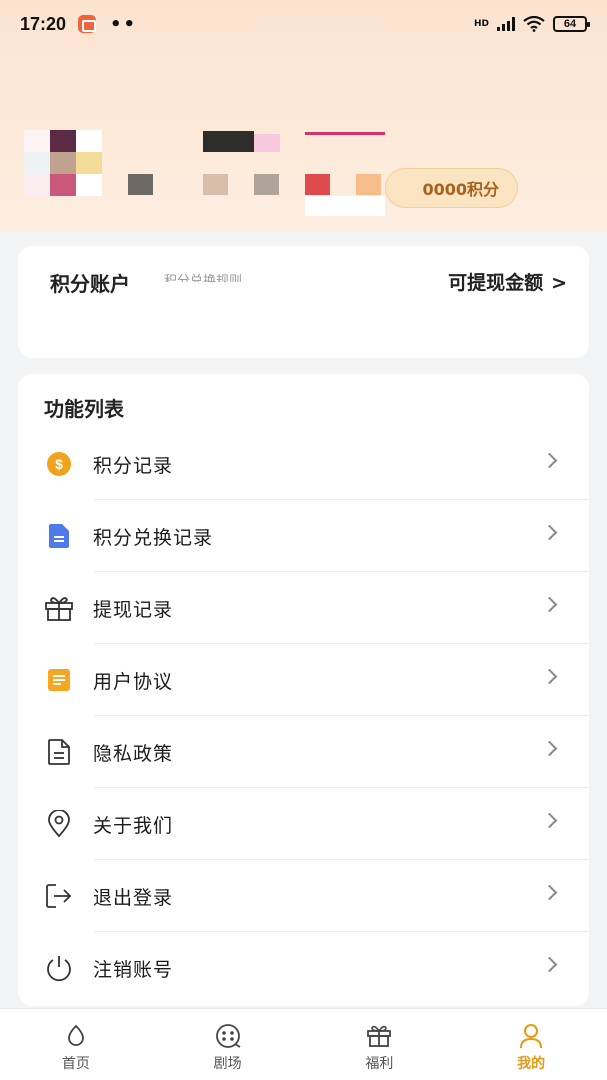 This screenshot has height=1080, width=607. What do you see at coordinates (153, 537) in the screenshot?
I see `menu-item-label: 积分兑换记录` at bounding box center [153, 537].